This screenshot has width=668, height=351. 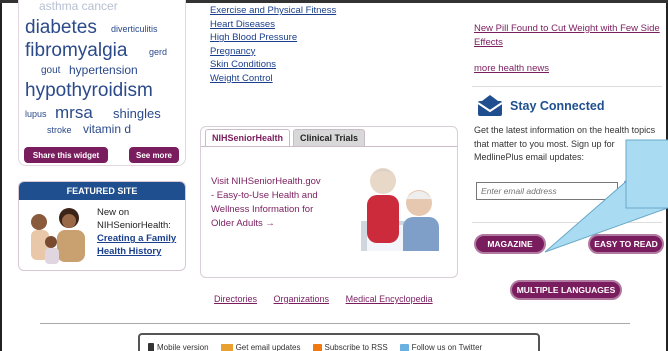 What do you see at coordinates (137, 113) in the screenshot?
I see `tag-shingles: shingles` at bounding box center [137, 113].